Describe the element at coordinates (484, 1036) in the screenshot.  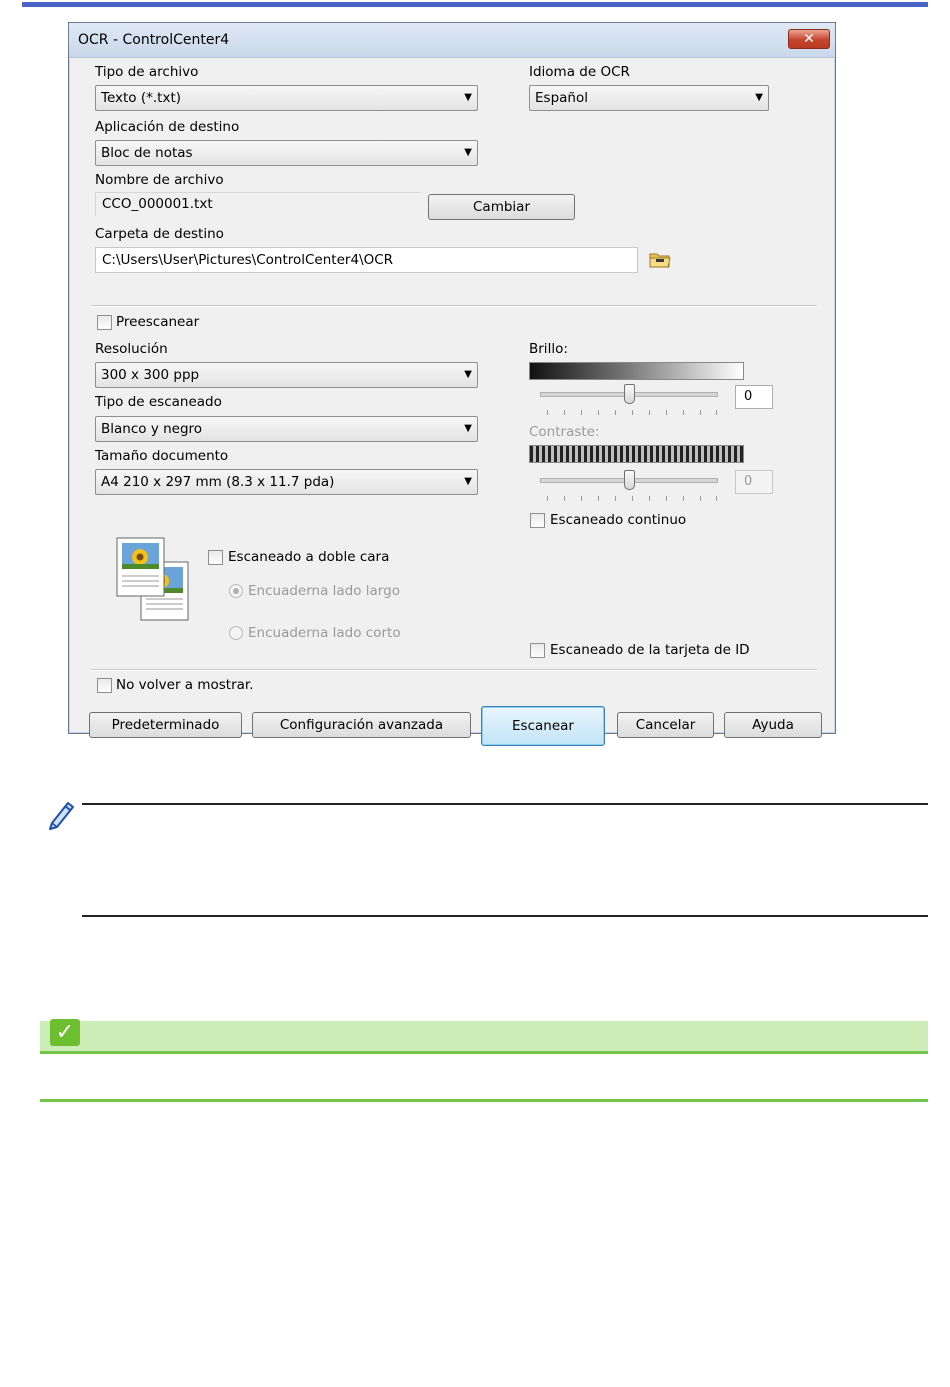
I see `related-info-header` at that location.